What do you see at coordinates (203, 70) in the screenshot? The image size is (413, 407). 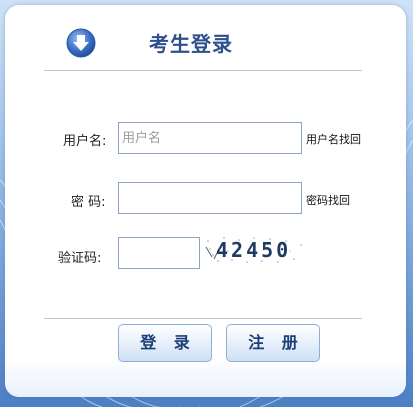 I see `top-divider` at bounding box center [203, 70].